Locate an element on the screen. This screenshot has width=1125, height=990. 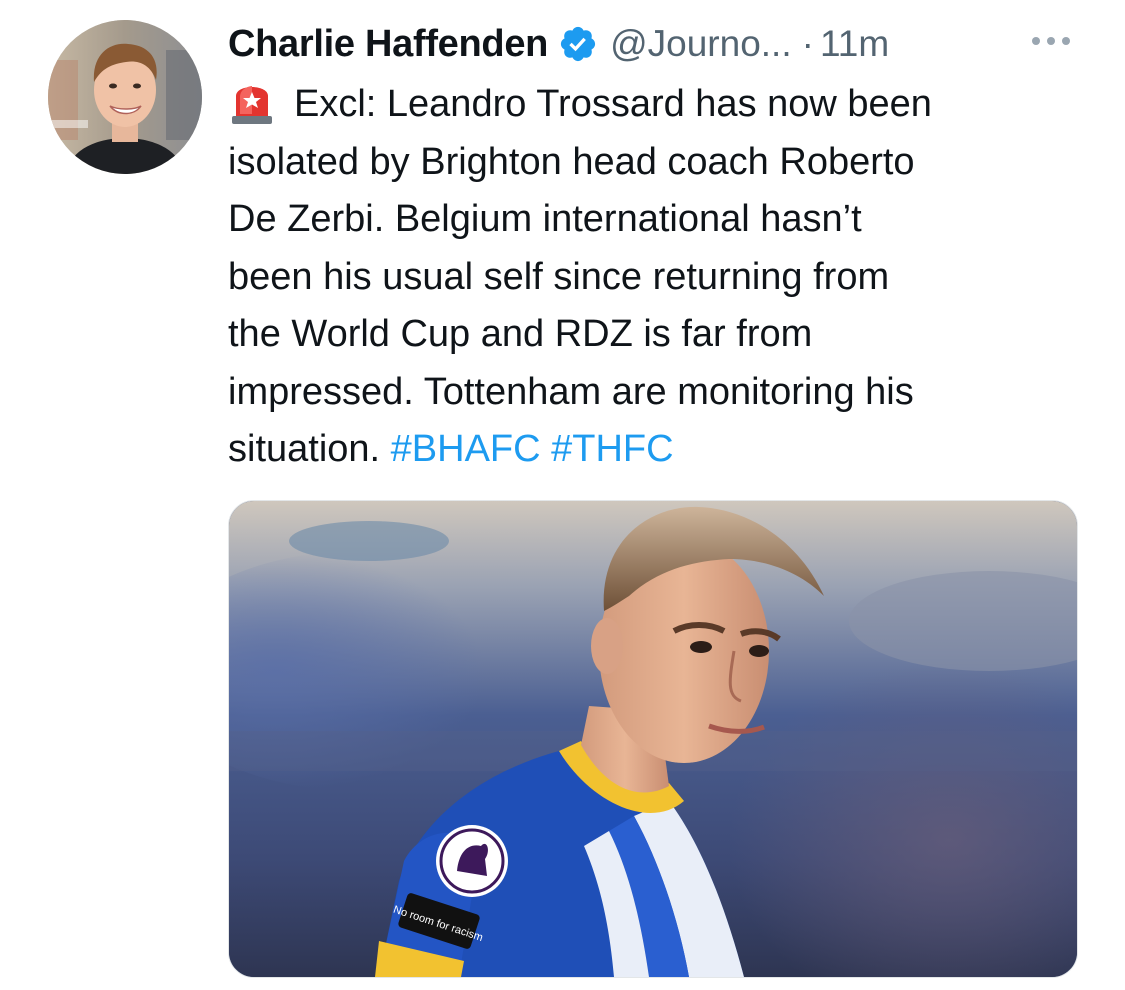
avatar is located at coordinates (125, 97).